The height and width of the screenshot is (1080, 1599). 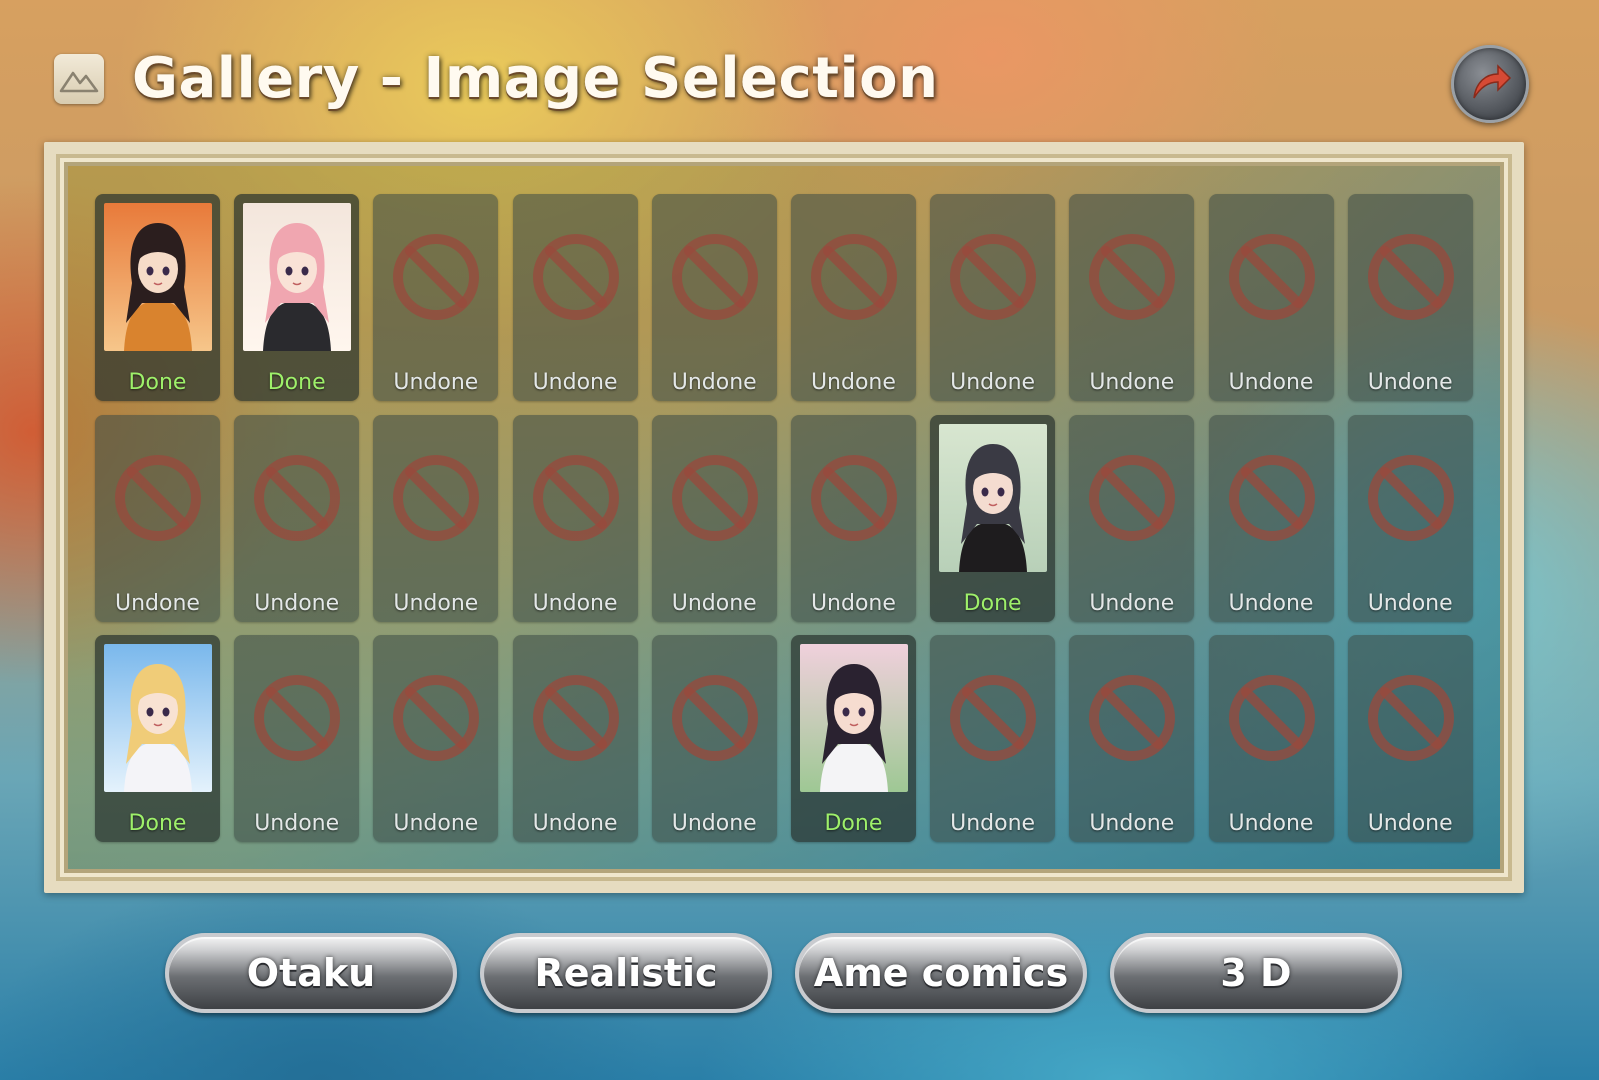 I want to click on return-button, so click(x=1490, y=84).